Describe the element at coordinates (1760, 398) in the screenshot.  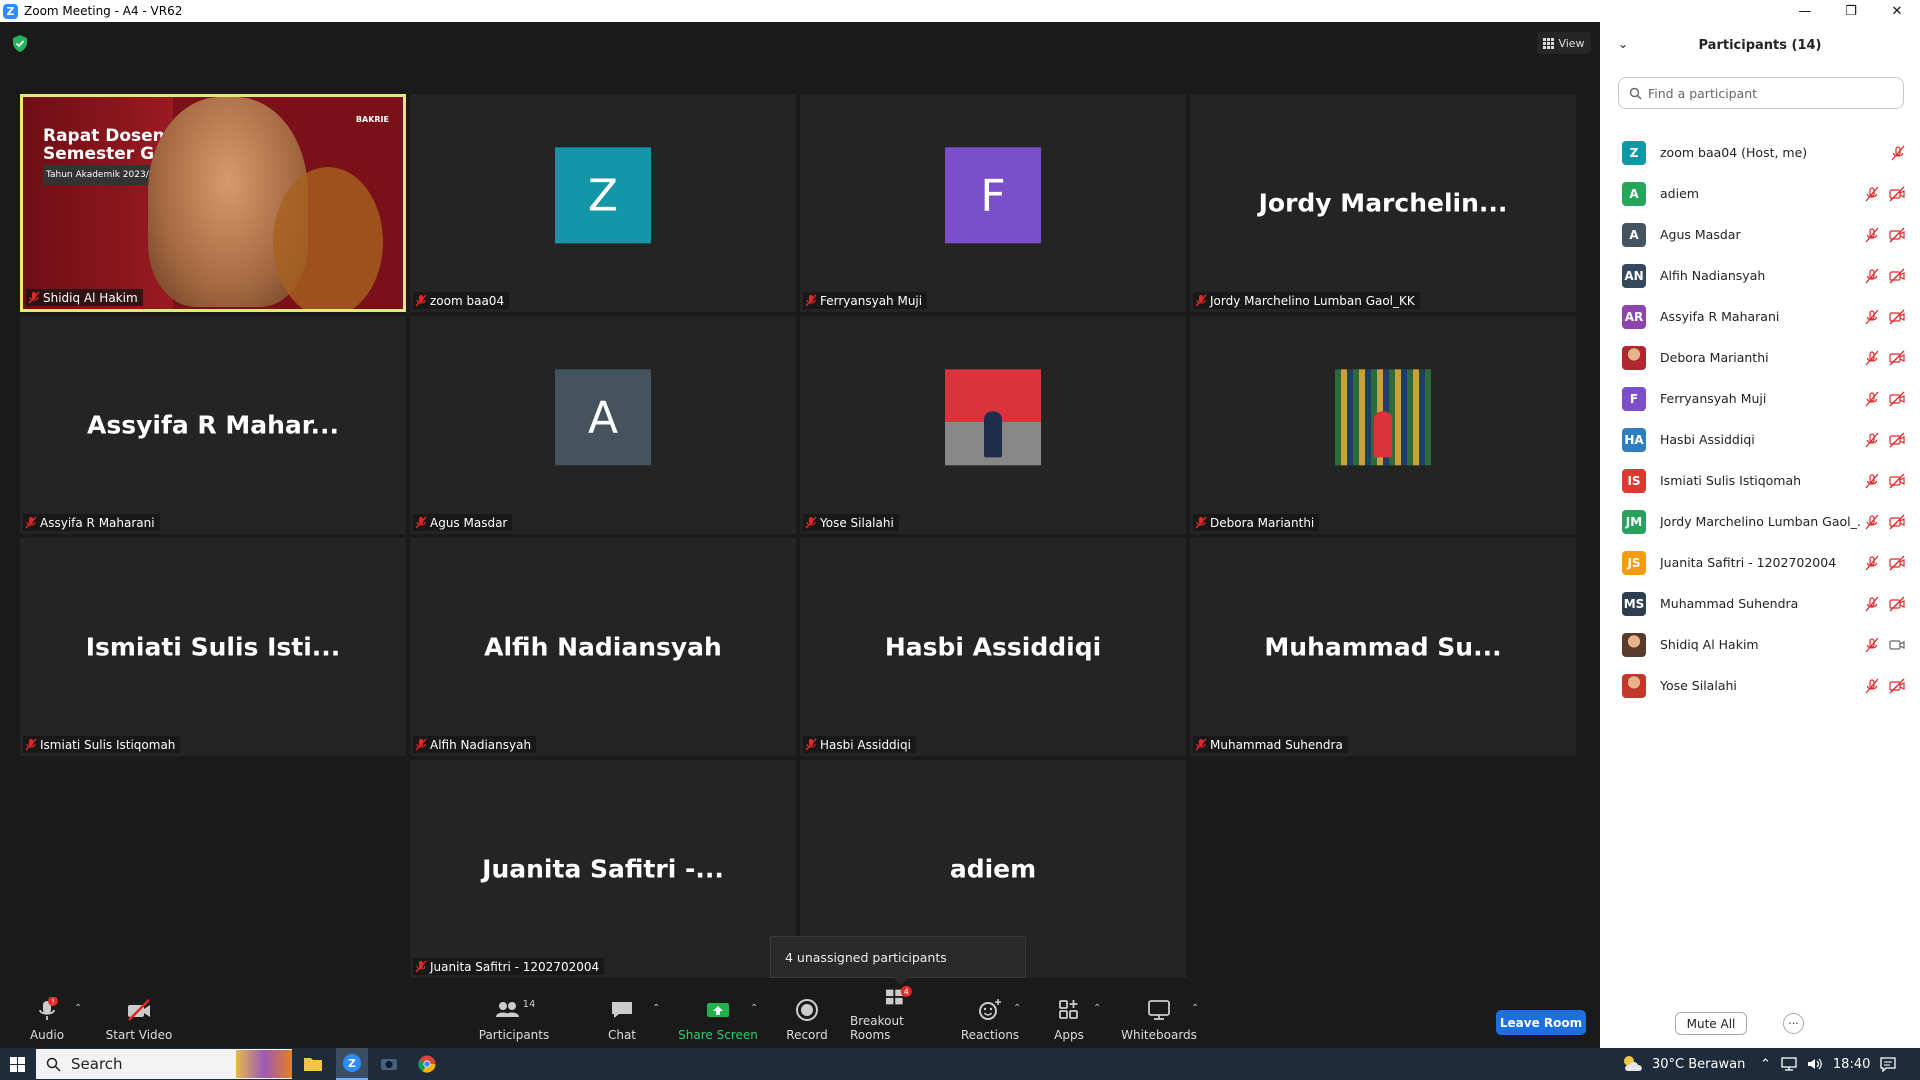
I see `participant-row: F Ferryansyah Muji` at that location.